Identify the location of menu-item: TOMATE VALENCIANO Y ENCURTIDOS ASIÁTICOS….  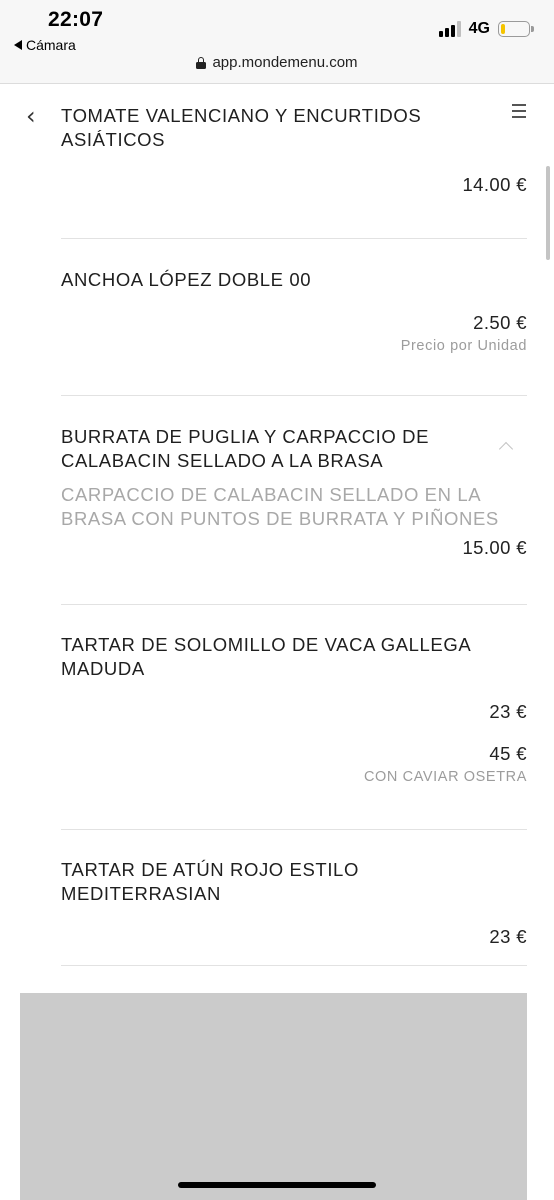
(294, 171).